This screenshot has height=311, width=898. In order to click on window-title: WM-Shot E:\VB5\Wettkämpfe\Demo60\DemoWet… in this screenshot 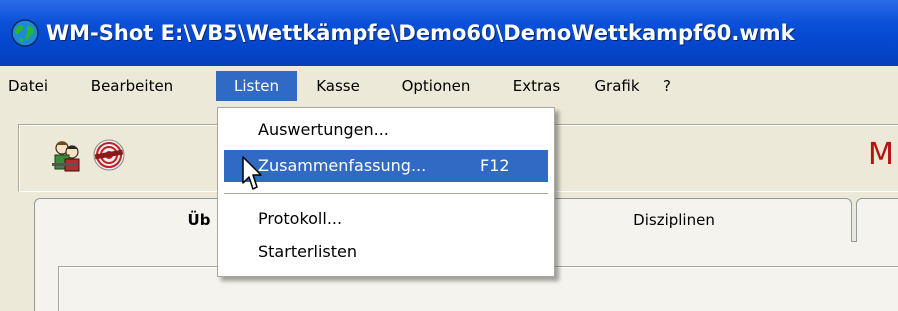, I will do `click(420, 33)`.